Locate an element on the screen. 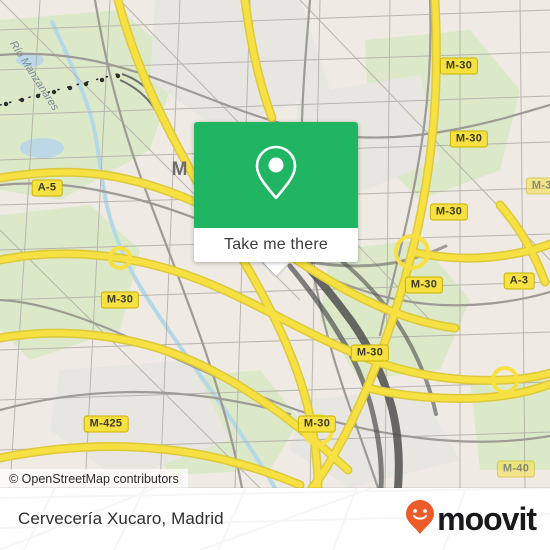 The width and height of the screenshot is (550, 550). moovit-wordmark: moovit is located at coordinates (487, 519).